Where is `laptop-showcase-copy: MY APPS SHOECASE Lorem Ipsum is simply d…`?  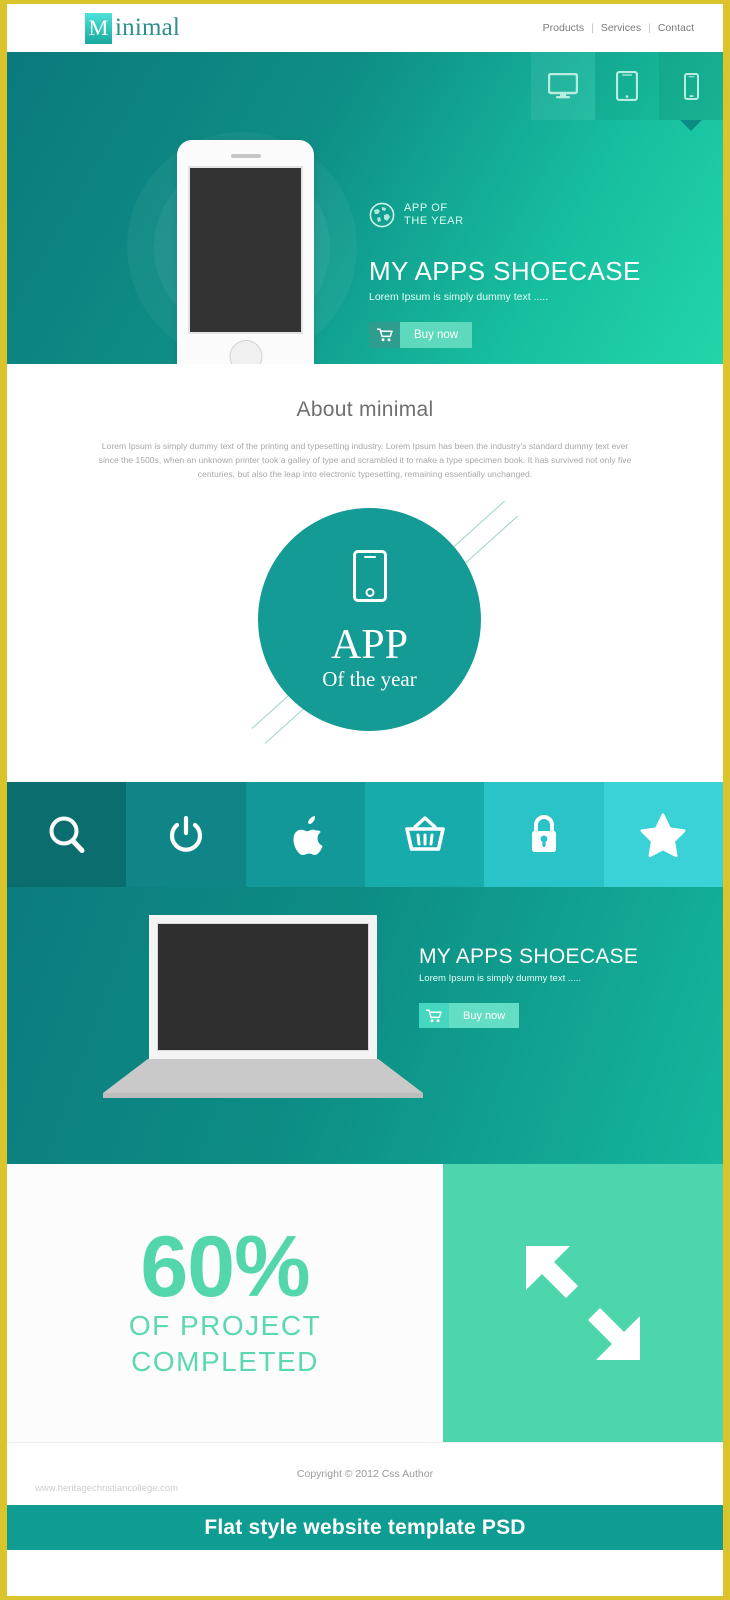 laptop-showcase-copy: MY APPS SHOECASE Lorem Ipsum is simply d… is located at coordinates (564, 986).